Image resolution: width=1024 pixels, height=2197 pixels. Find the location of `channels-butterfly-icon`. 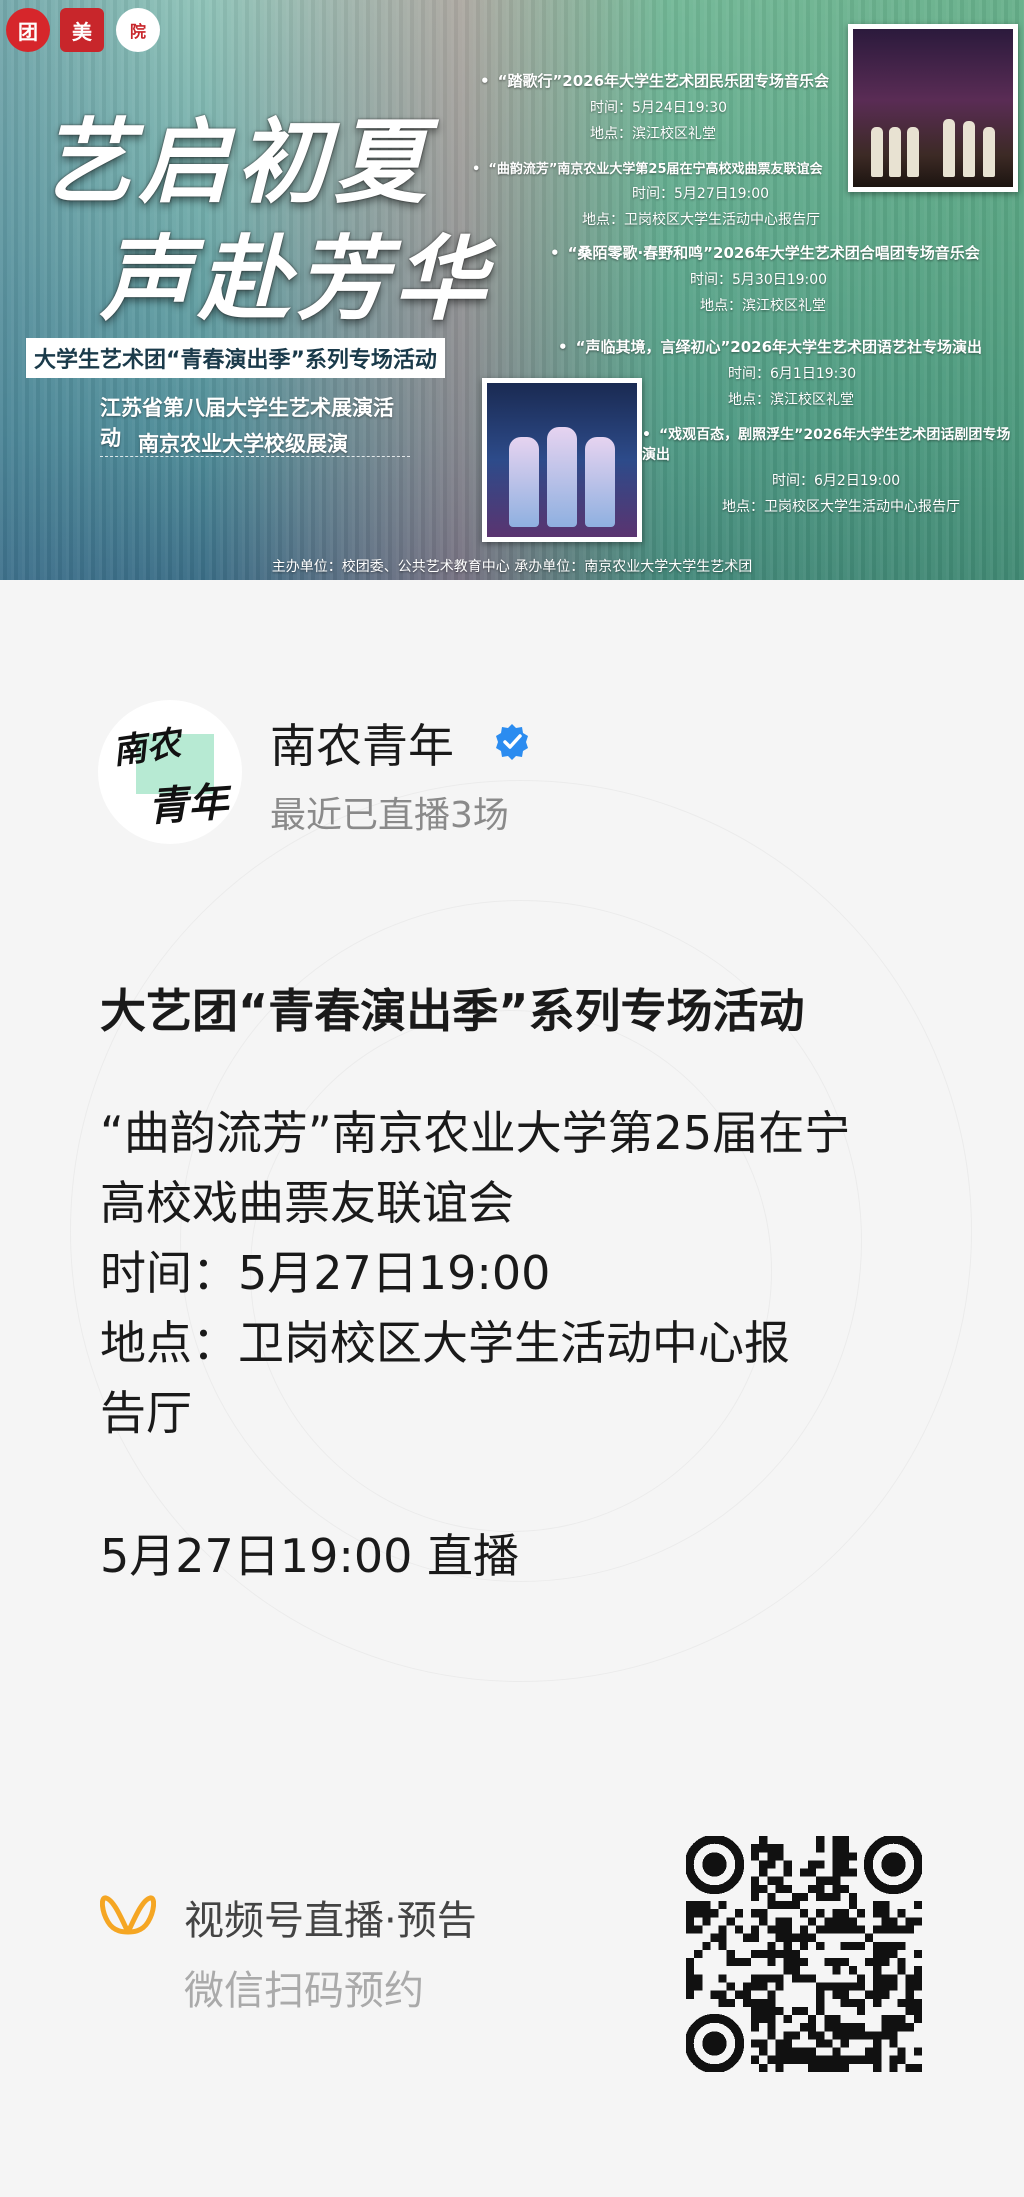

channels-butterfly-icon is located at coordinates (128, 1915).